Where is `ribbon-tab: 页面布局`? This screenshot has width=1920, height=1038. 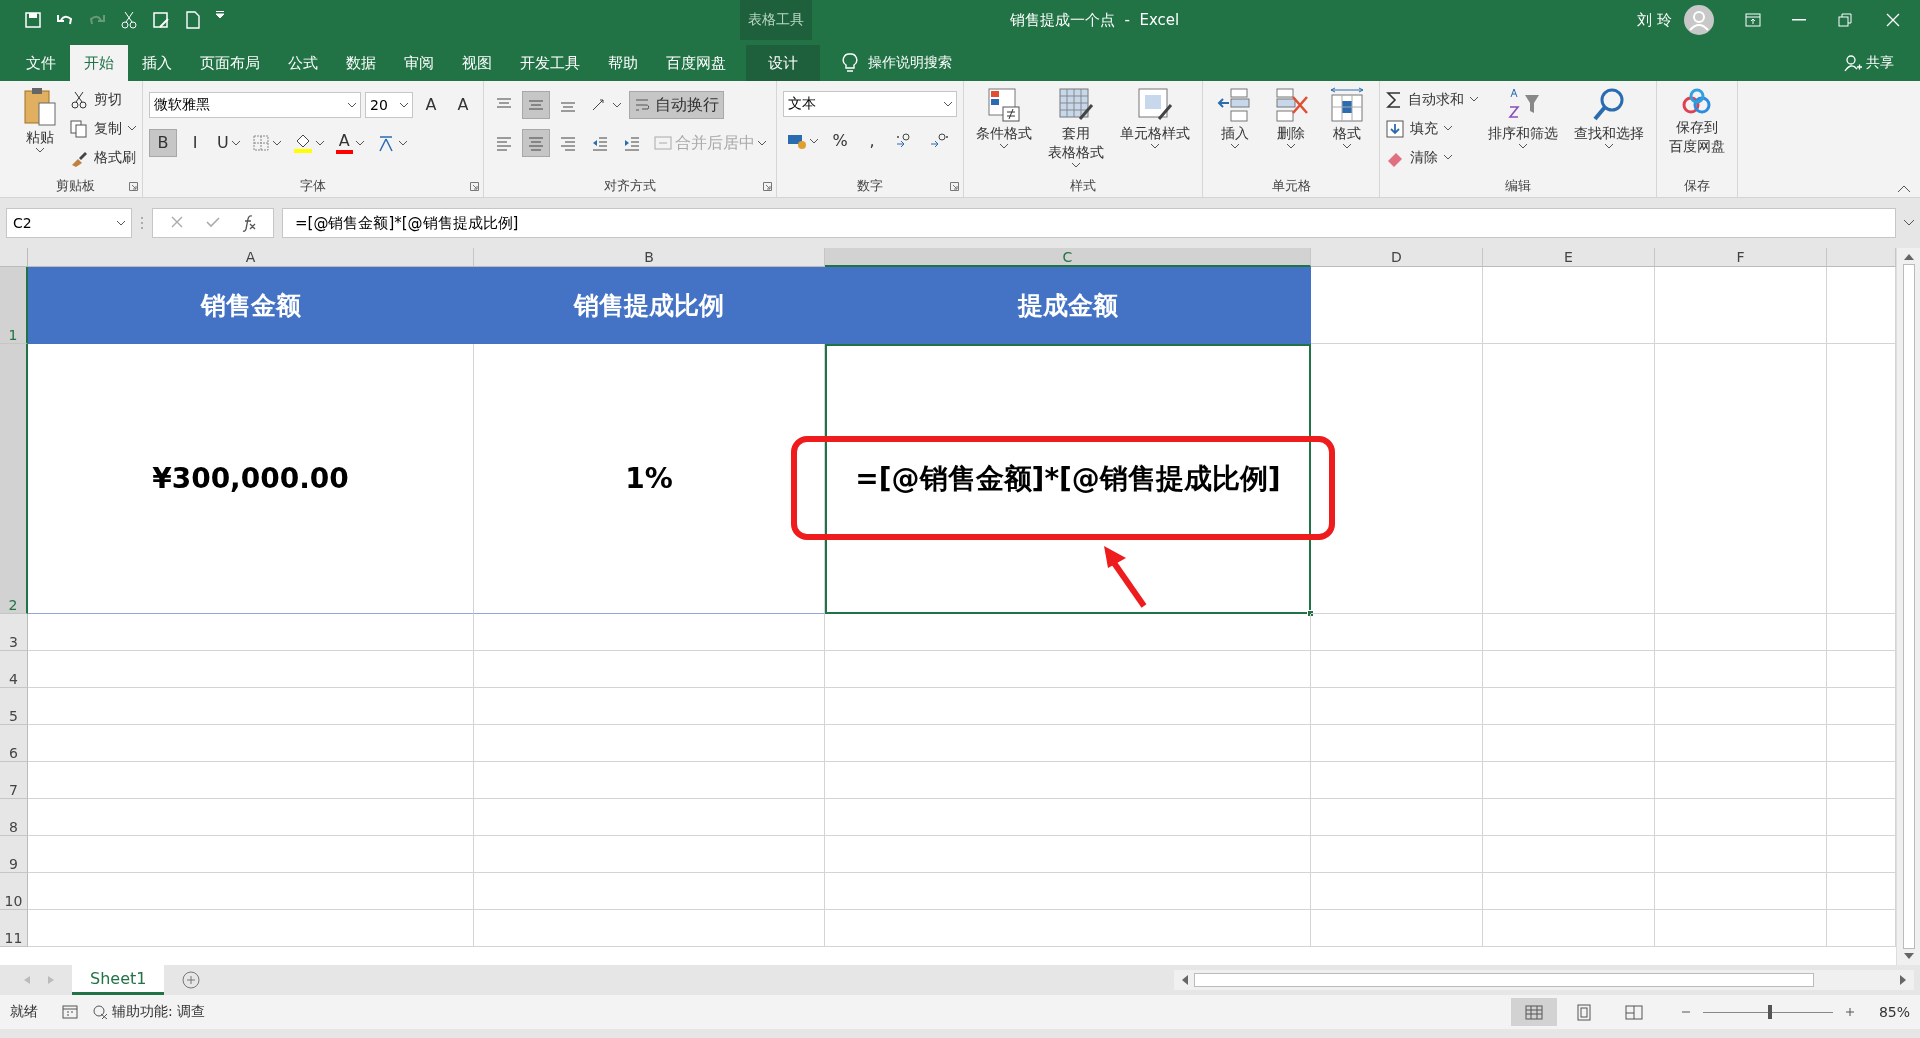
ribbon-tab: 页面布局 is located at coordinates (230, 63).